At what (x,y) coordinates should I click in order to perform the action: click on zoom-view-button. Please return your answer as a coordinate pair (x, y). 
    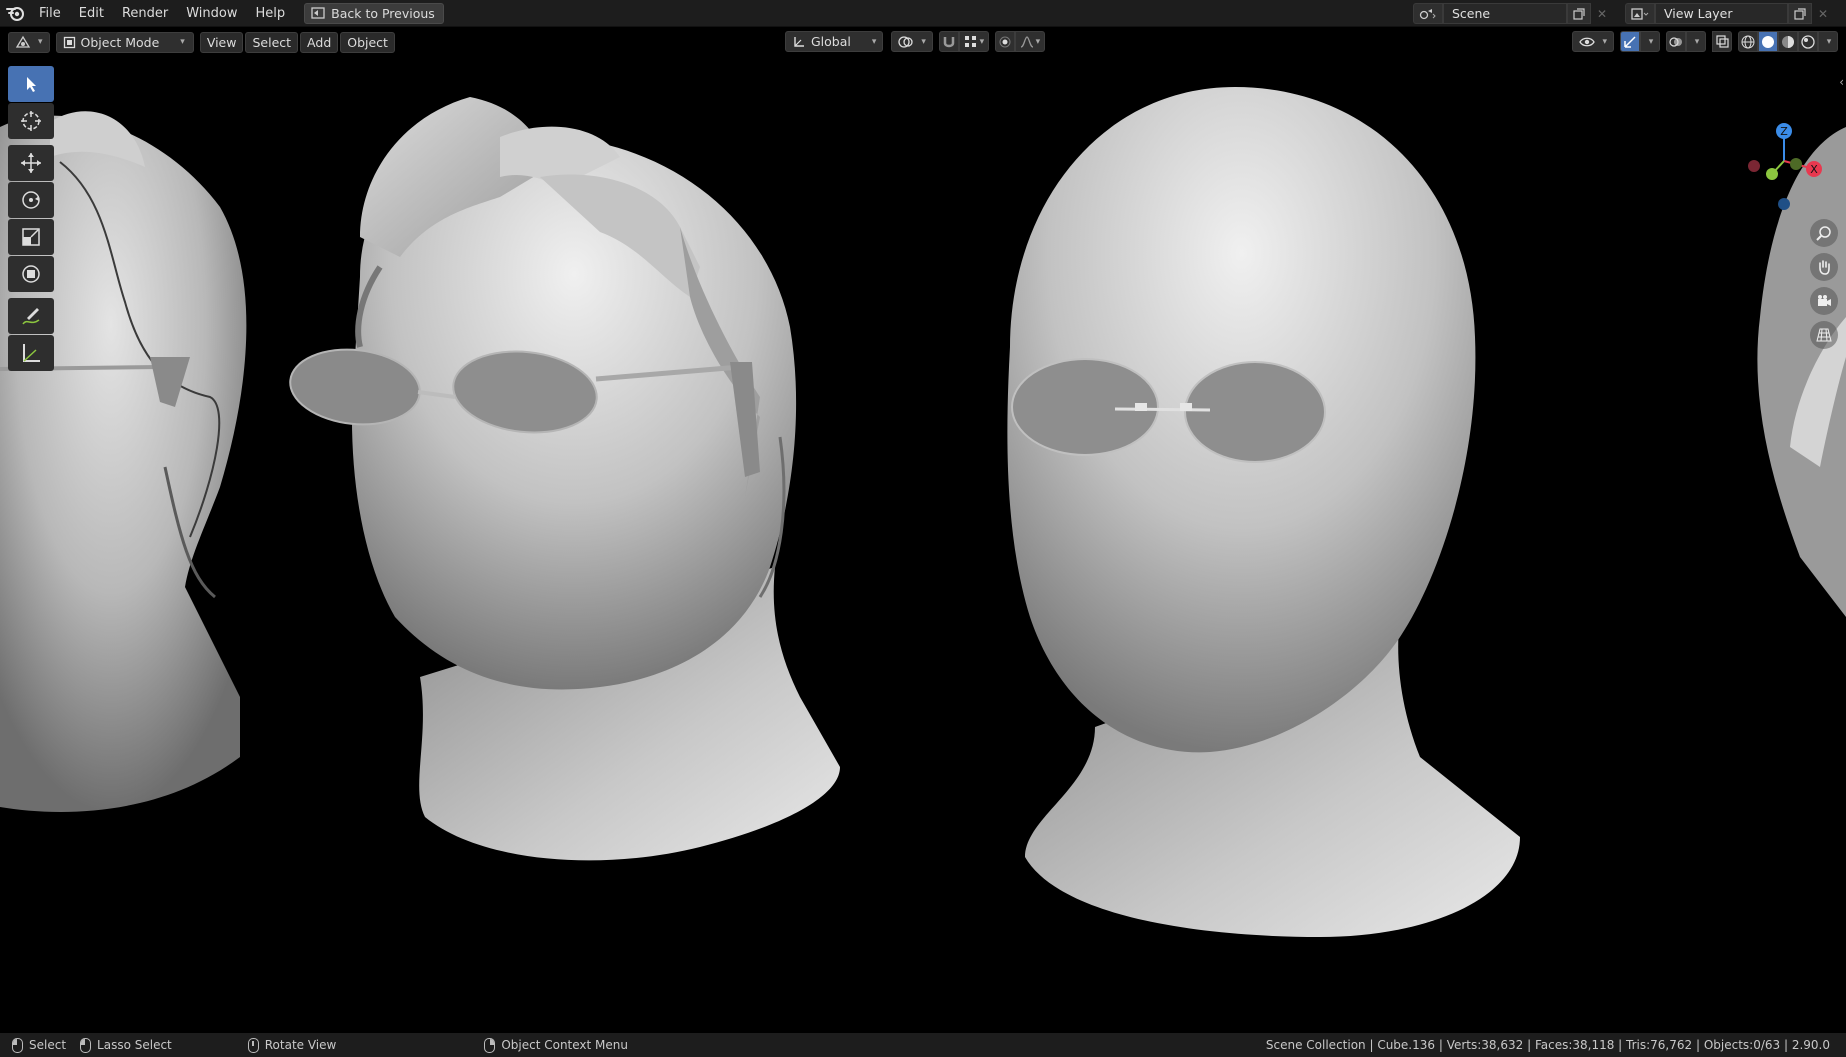
    Looking at the image, I should click on (1824, 233).